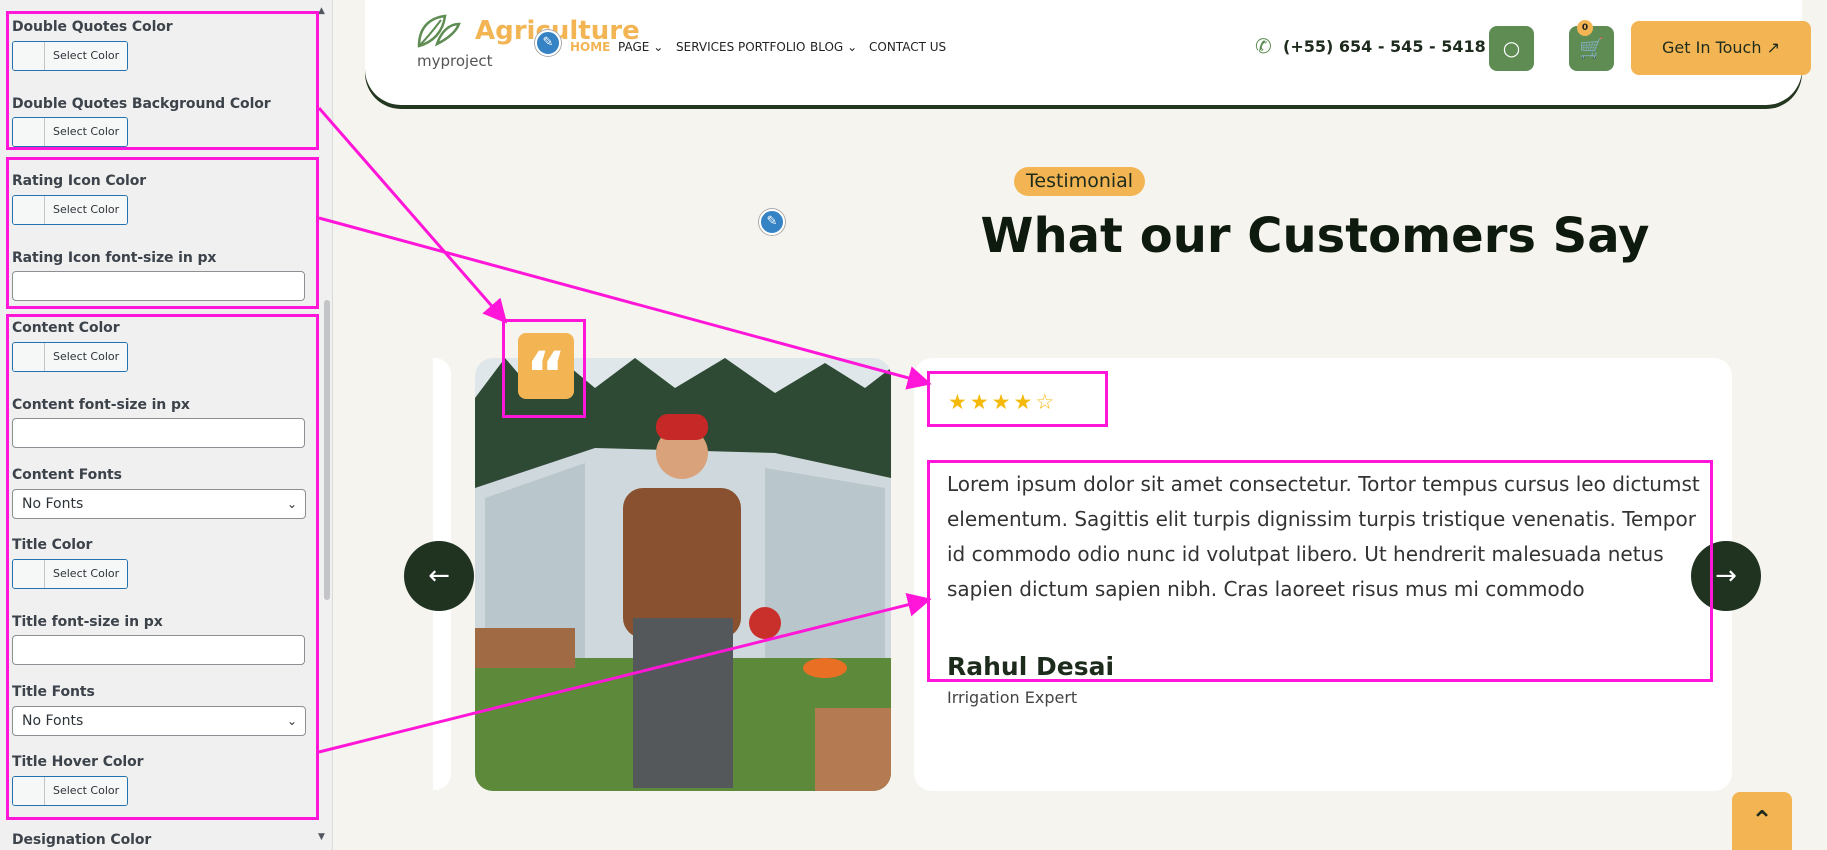 The height and width of the screenshot is (850, 1827). I want to click on double-quotes-color-picker: Select Color, so click(70, 56).